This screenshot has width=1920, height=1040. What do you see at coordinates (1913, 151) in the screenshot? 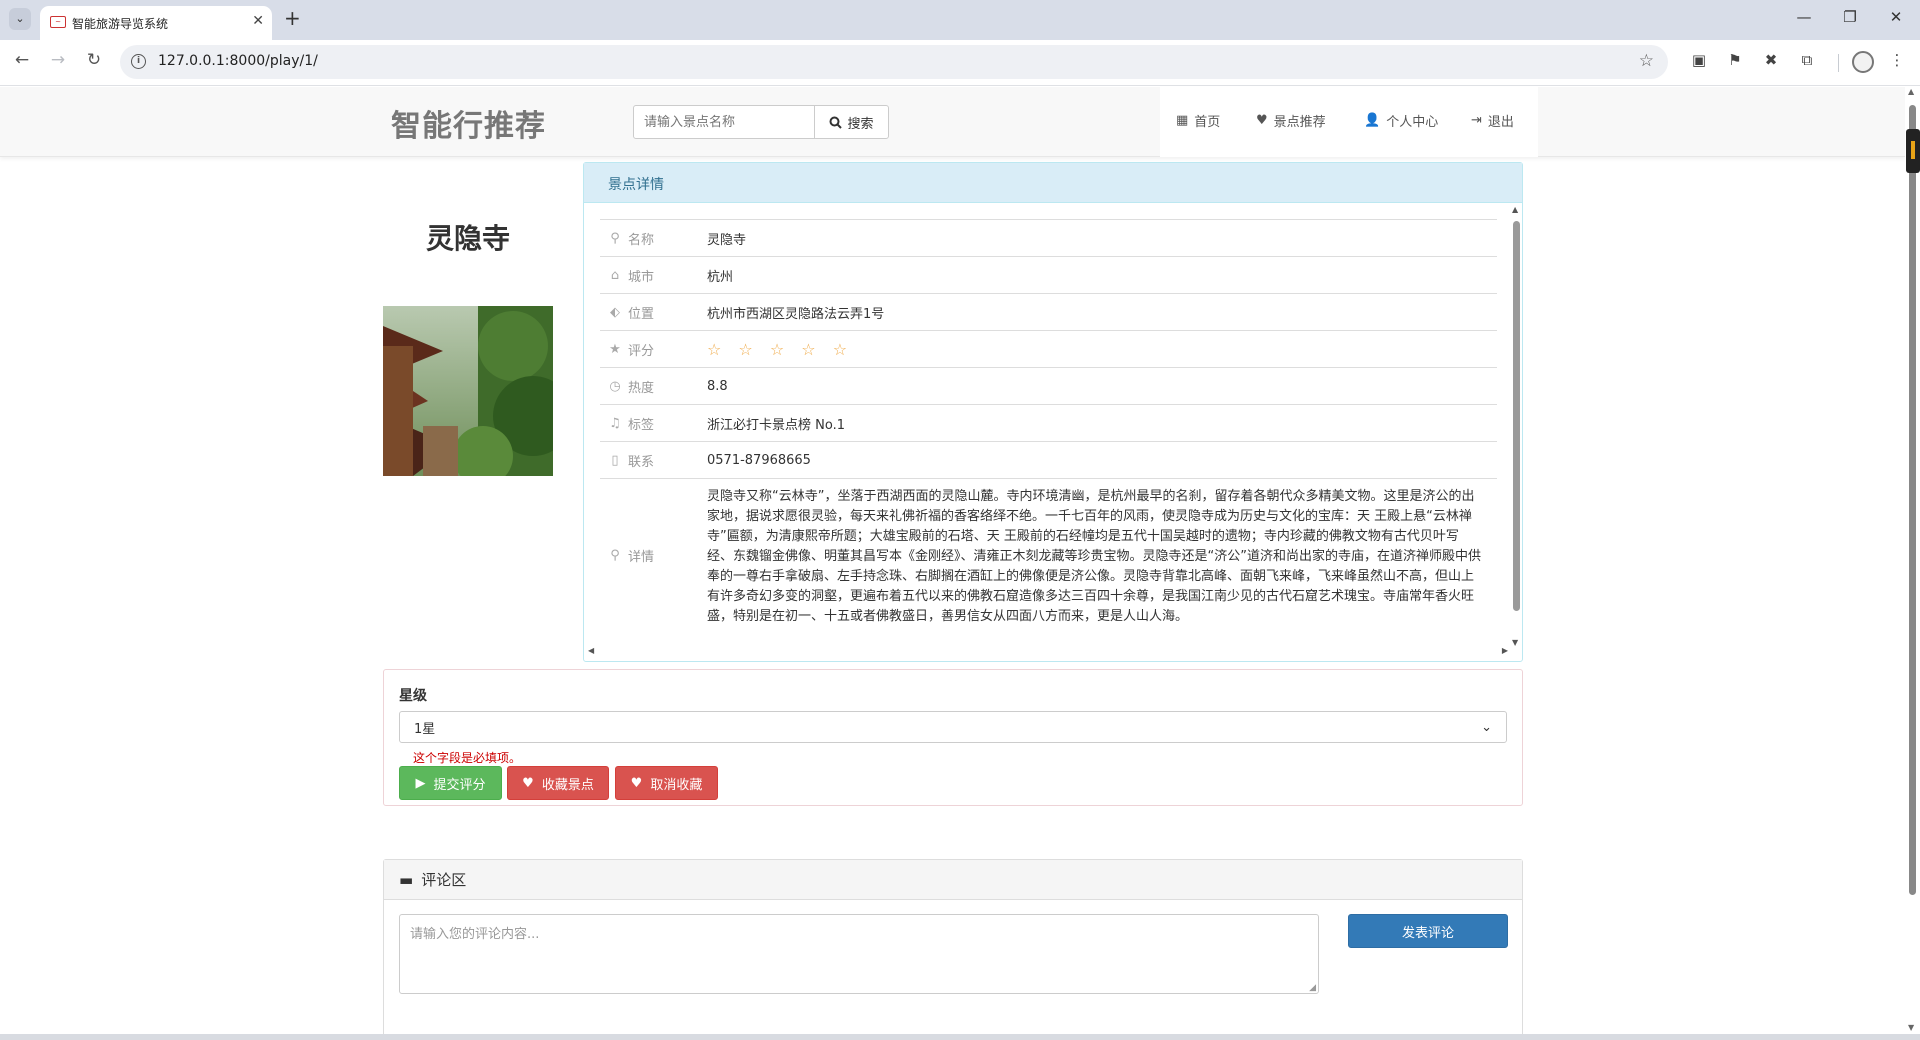
I see `scroll-marker` at bounding box center [1913, 151].